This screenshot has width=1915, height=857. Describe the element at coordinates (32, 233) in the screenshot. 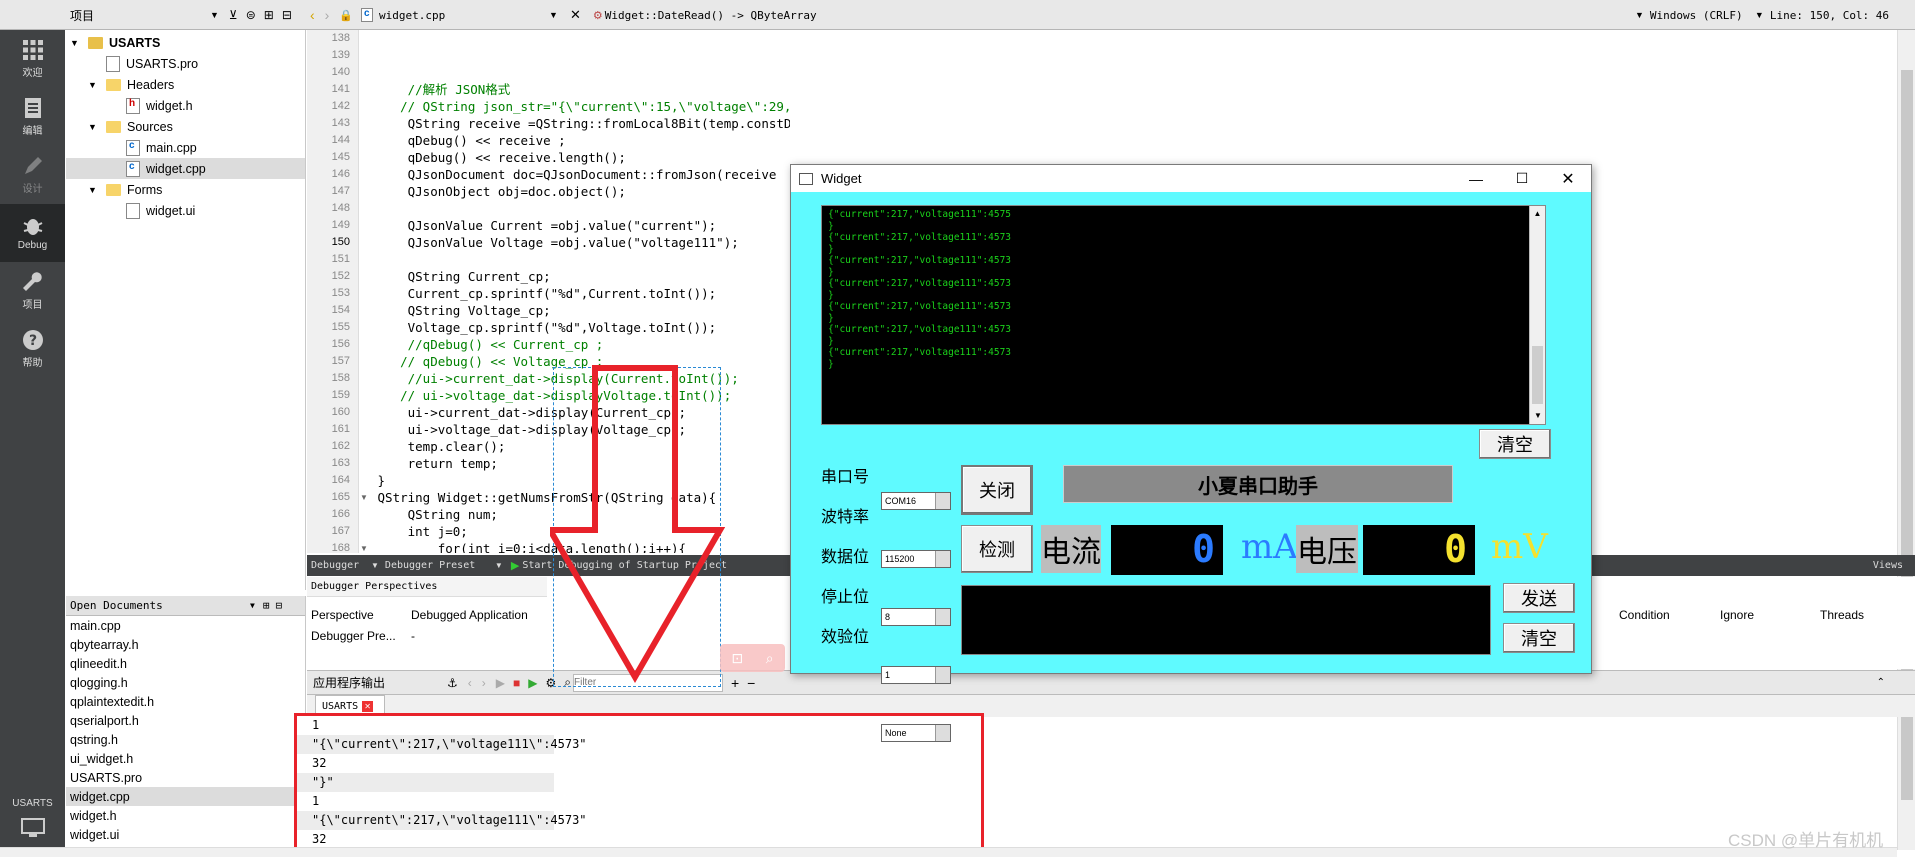

I see `mode-debug: Debug` at that location.